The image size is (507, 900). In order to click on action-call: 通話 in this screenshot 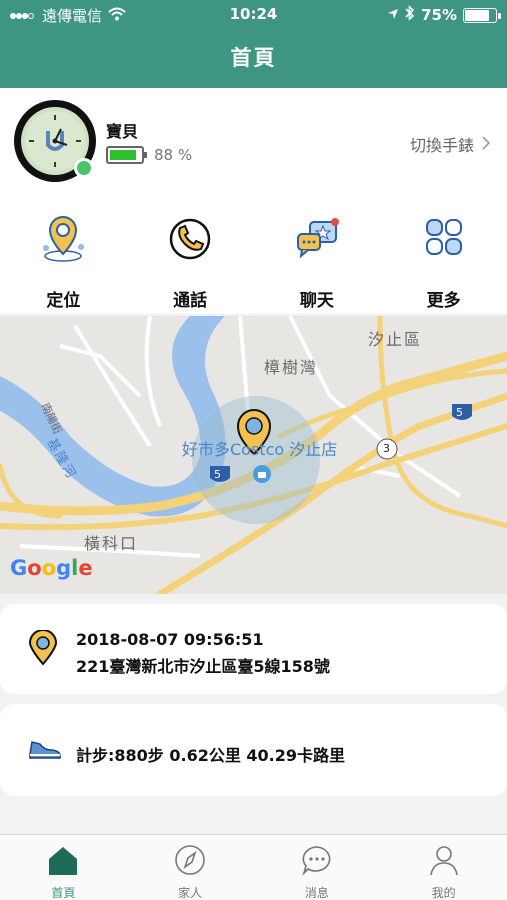, I will do `click(190, 255)`.